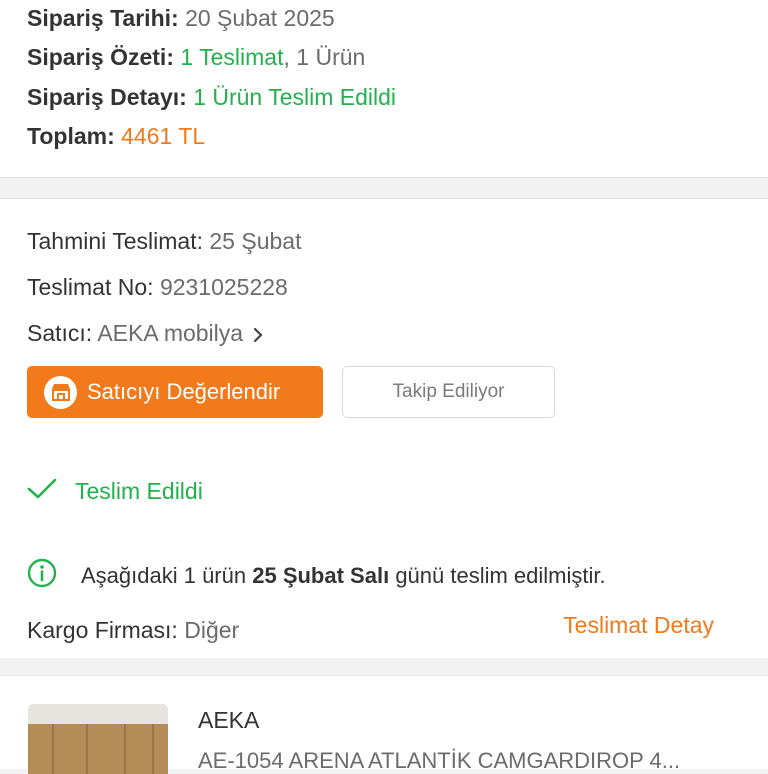  I want to click on cargo-company-label: Kargo Firması:, so click(102, 630).